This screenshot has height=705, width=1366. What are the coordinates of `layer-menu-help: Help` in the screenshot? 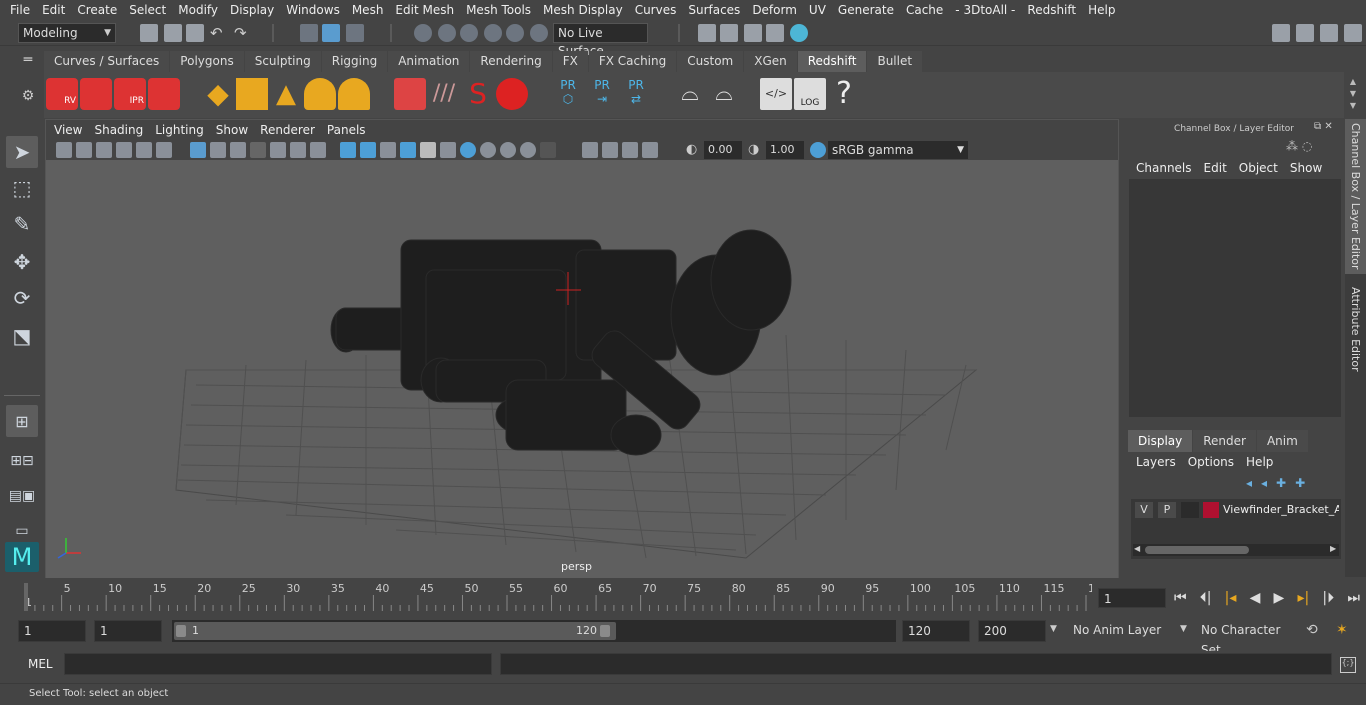 It's located at (1259, 463).